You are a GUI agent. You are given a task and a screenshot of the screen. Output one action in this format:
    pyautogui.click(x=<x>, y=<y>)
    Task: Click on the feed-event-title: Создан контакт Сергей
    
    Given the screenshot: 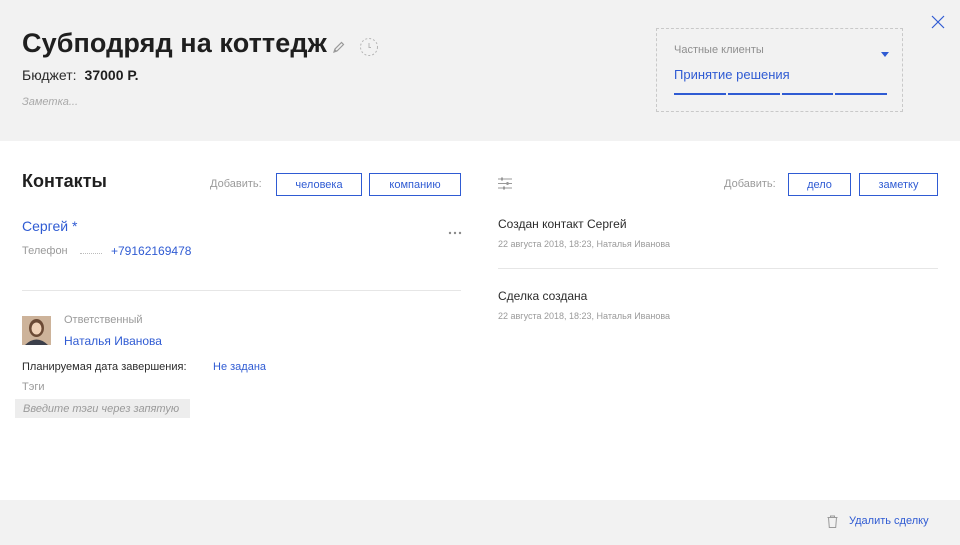 What is the action you would take?
    pyautogui.click(x=562, y=224)
    